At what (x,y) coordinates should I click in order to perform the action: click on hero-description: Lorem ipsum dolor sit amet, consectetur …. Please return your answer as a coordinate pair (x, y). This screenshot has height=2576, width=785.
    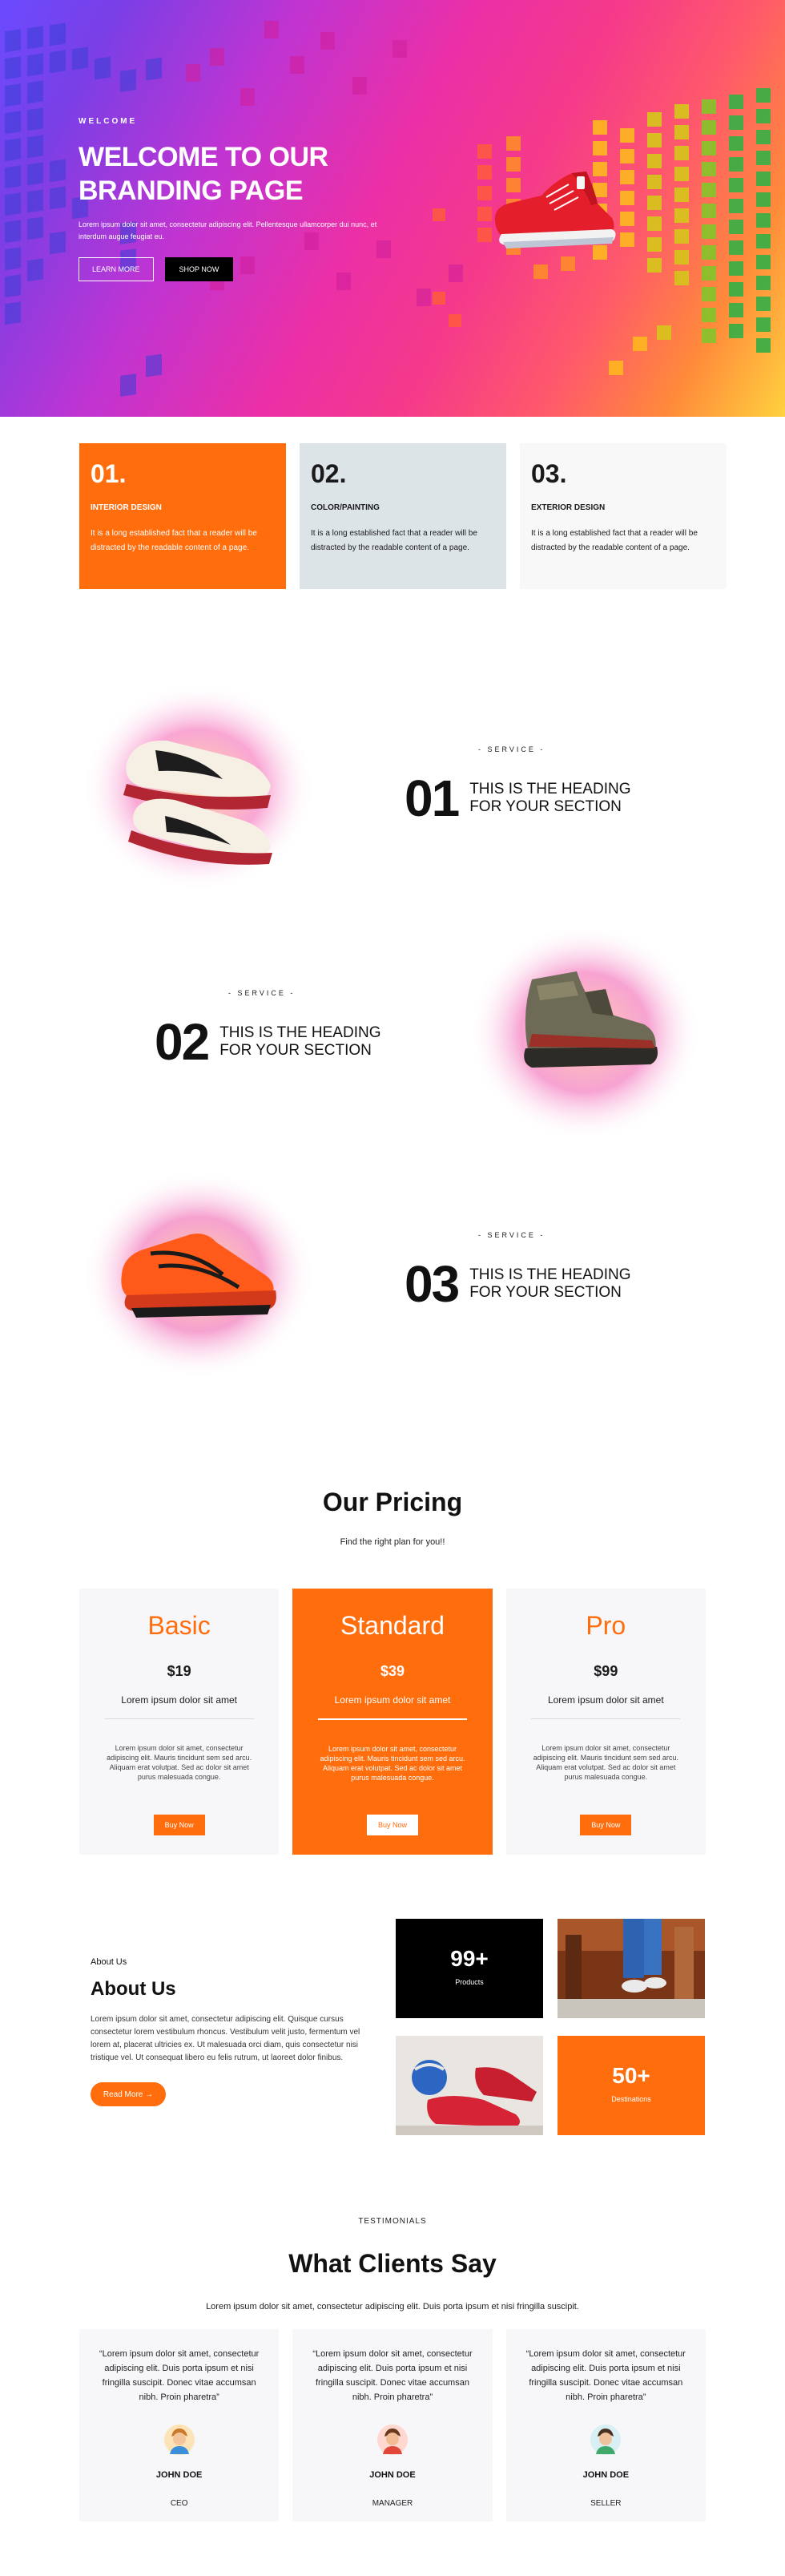
    Looking at the image, I should click on (227, 230).